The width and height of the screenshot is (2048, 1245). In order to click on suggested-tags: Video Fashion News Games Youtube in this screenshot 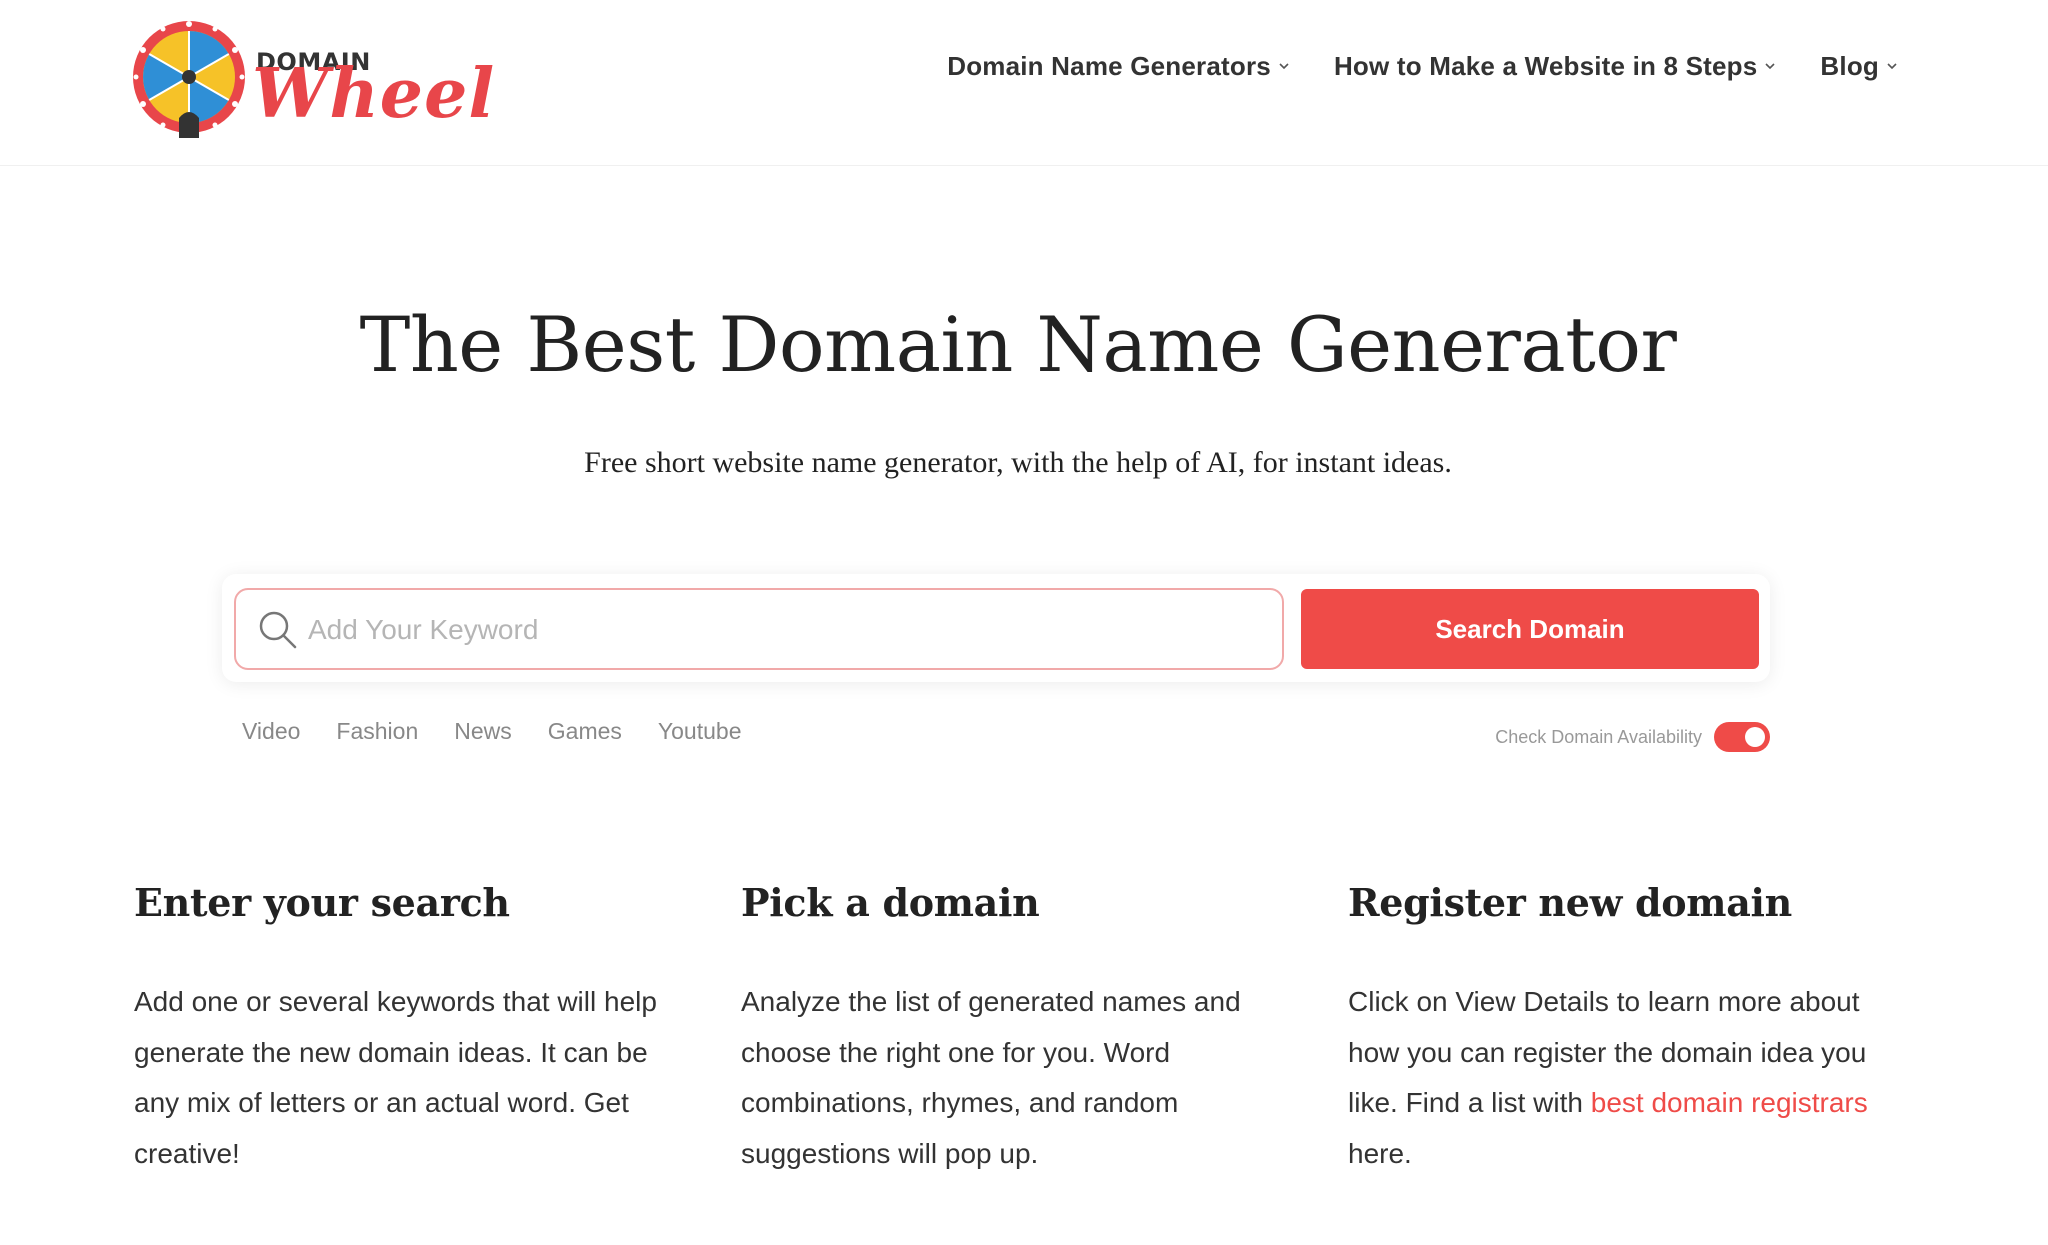, I will do `click(491, 731)`.